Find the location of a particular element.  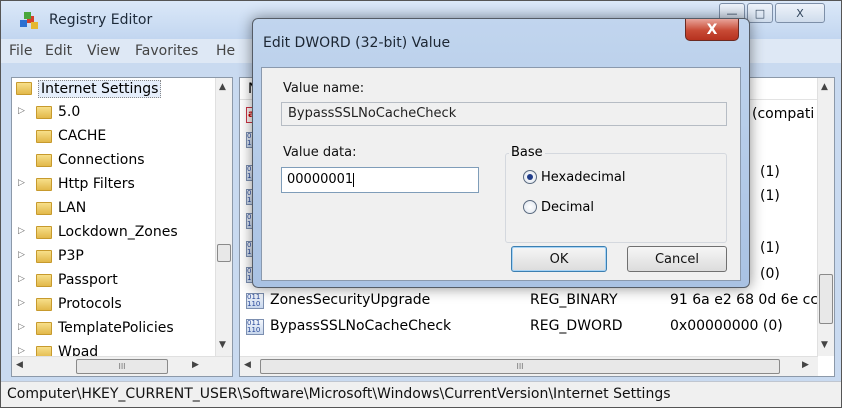

tree-item-connections: Connections is located at coordinates (112, 161).